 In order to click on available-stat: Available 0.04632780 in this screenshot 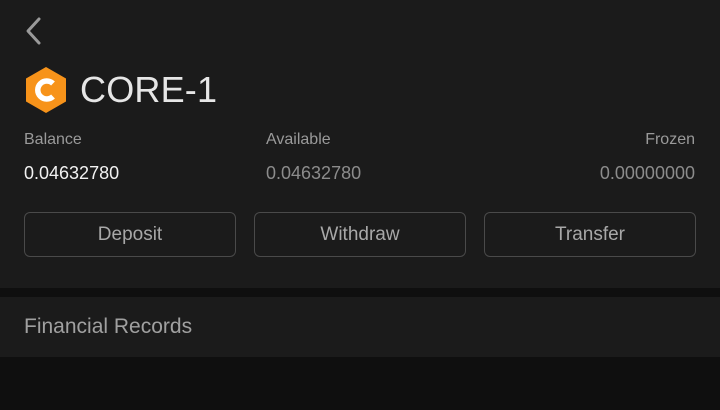, I will do `click(313, 157)`.